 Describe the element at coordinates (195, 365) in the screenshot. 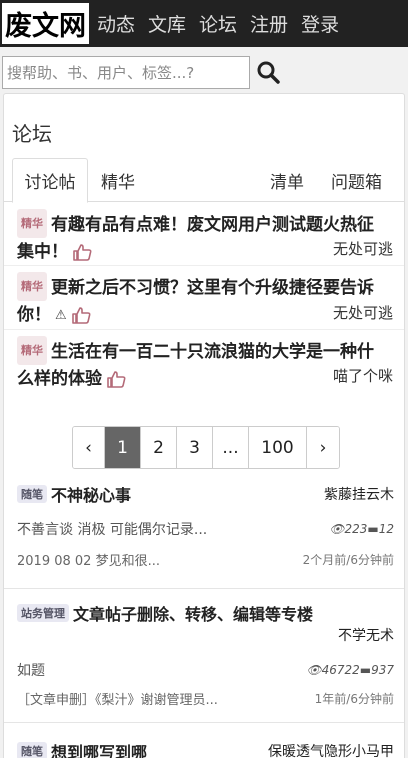

I see `featured-title: 生活在有一百二十只流浪猫的大学是一种什么样的体验` at that location.